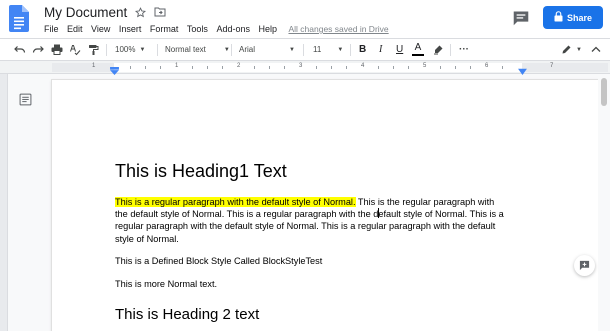 This screenshot has height=331, width=610. What do you see at coordinates (130, 29) in the screenshot?
I see `menu-insert: Insert` at bounding box center [130, 29].